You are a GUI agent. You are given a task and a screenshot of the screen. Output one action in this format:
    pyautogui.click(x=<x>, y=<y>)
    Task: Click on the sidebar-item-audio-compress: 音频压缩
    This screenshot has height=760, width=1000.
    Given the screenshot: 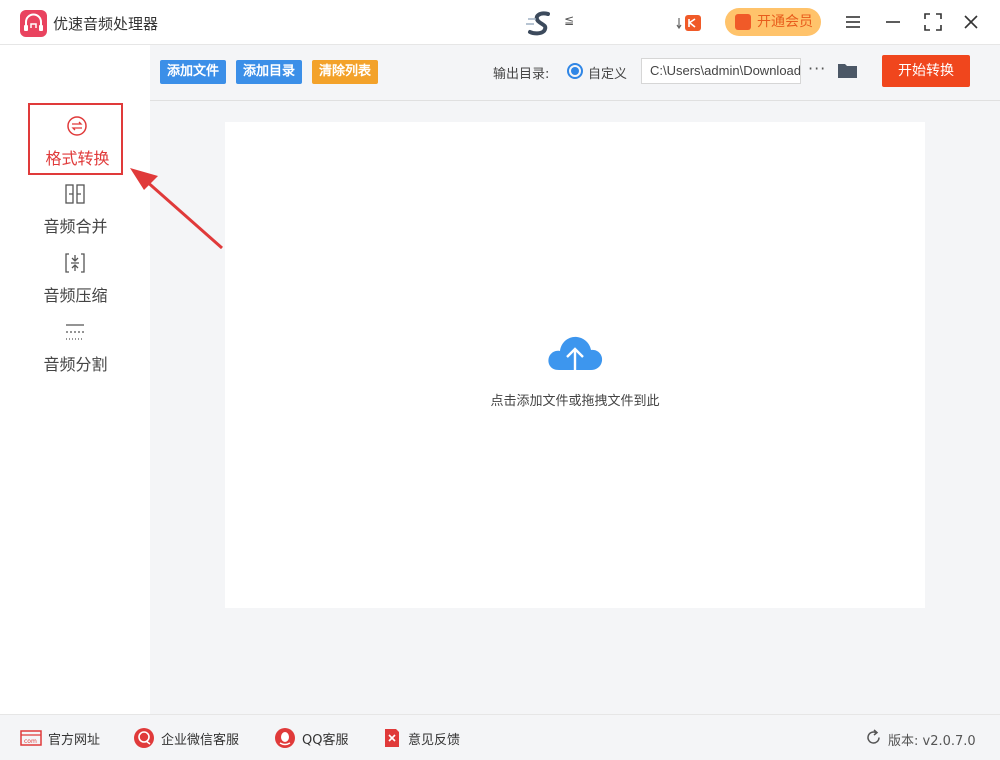 What is the action you would take?
    pyautogui.click(x=75, y=278)
    